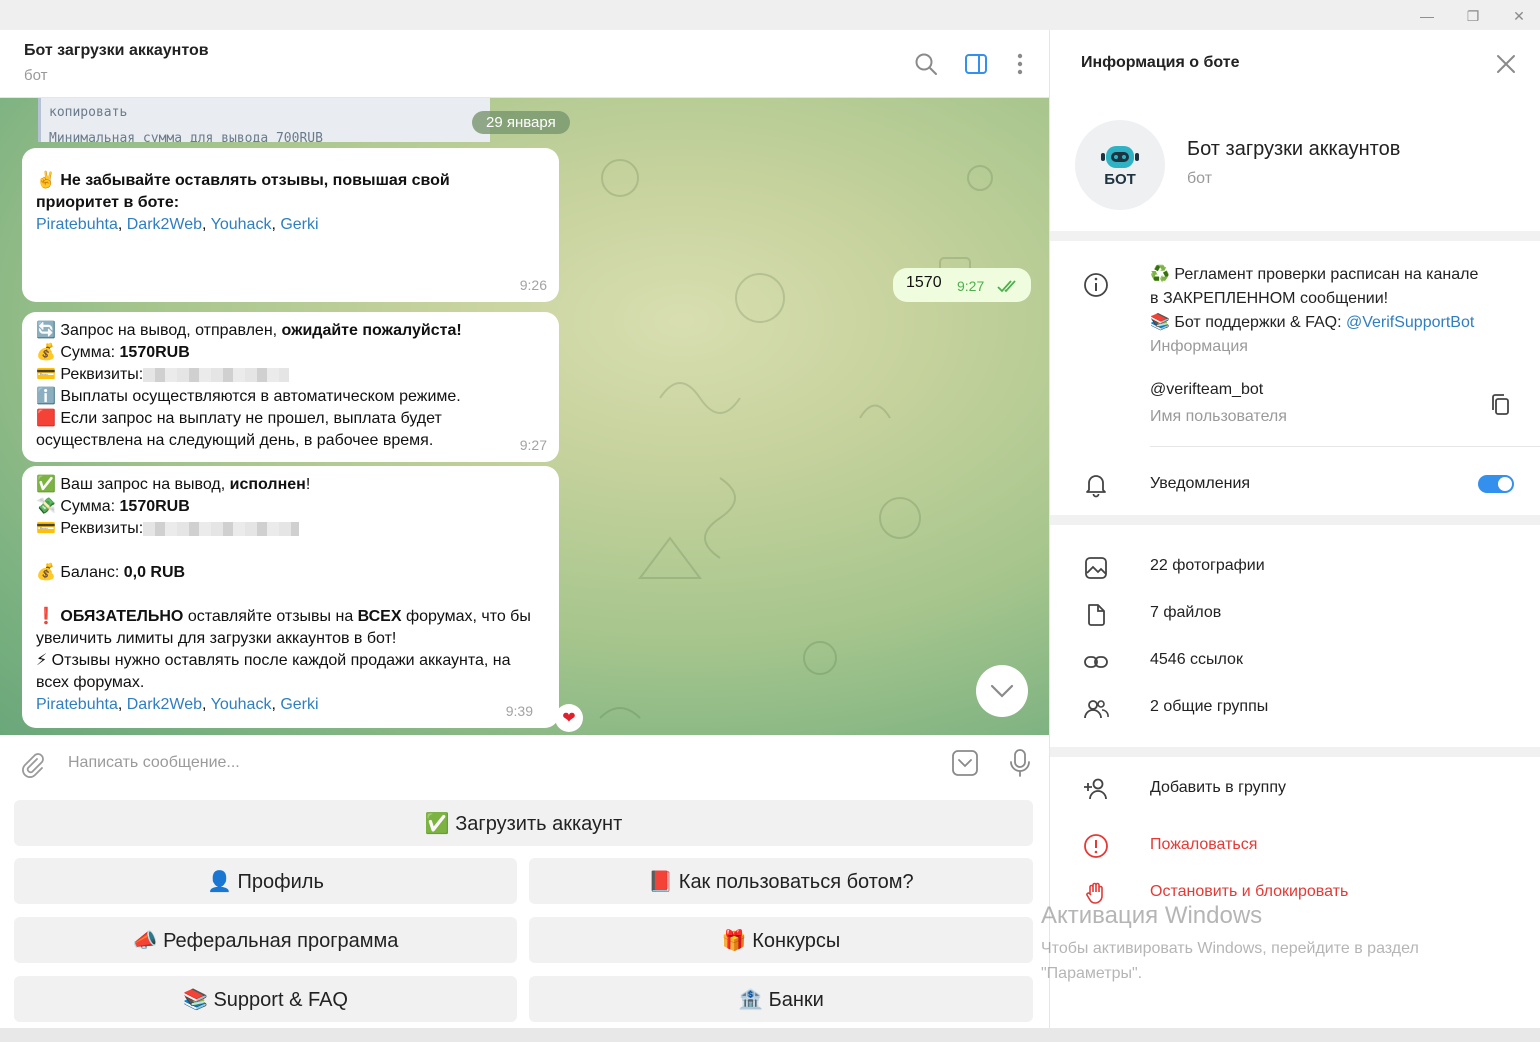 The width and height of the screenshot is (1540, 1042). What do you see at coordinates (1006, 286) in the screenshot?
I see `double-check-icon` at bounding box center [1006, 286].